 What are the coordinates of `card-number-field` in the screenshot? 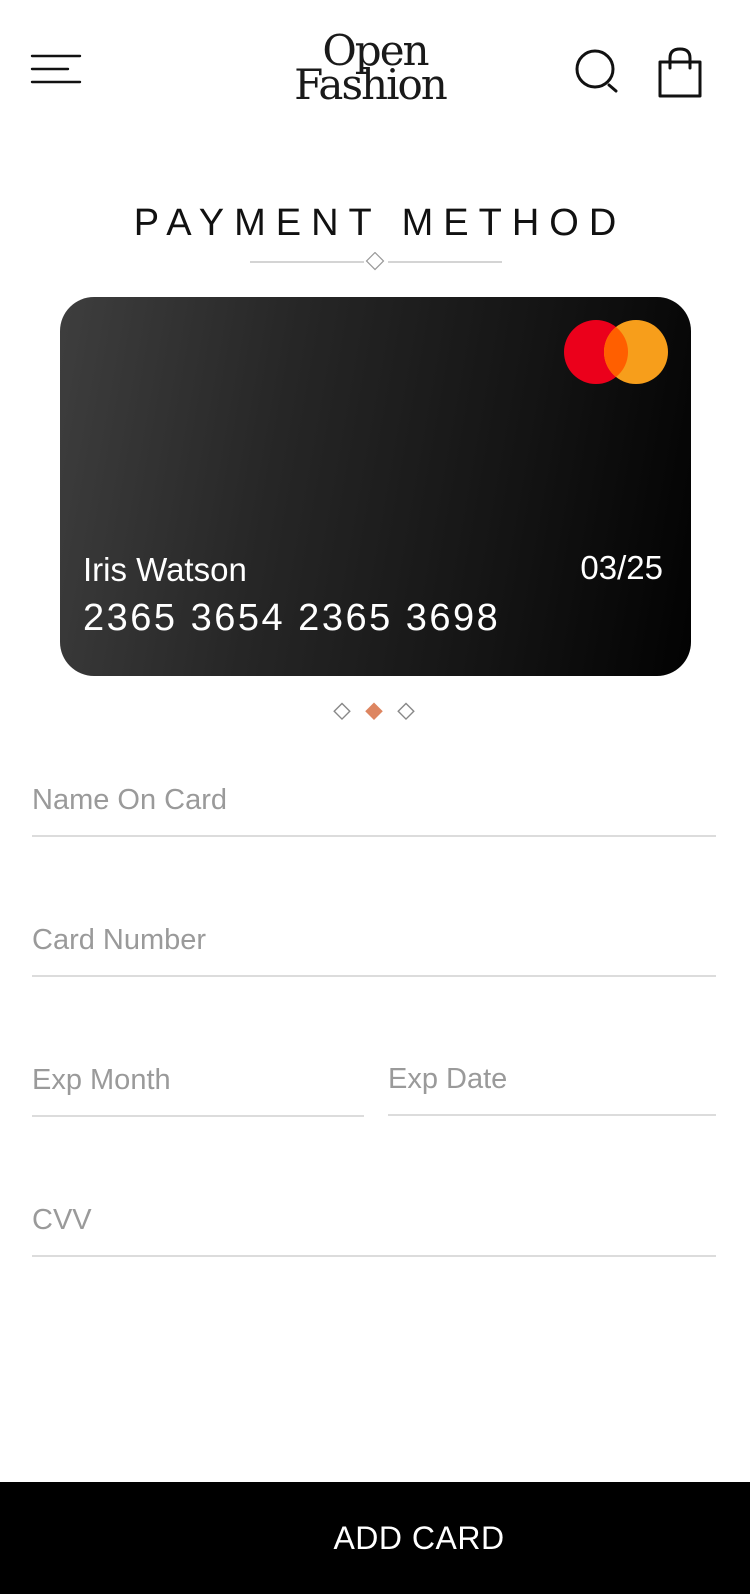 It's located at (374, 936).